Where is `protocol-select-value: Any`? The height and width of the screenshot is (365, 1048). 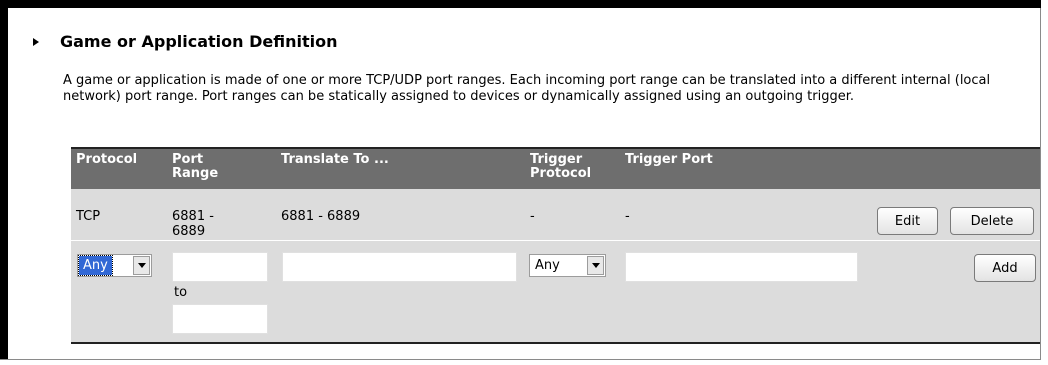 protocol-select-value: Any is located at coordinates (95, 265).